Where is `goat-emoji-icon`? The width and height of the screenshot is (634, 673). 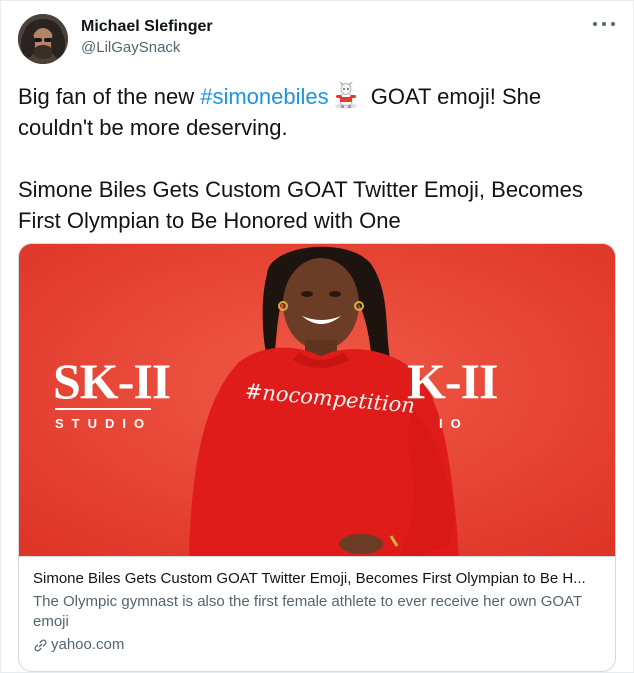
goat-emoji-icon is located at coordinates (345, 95).